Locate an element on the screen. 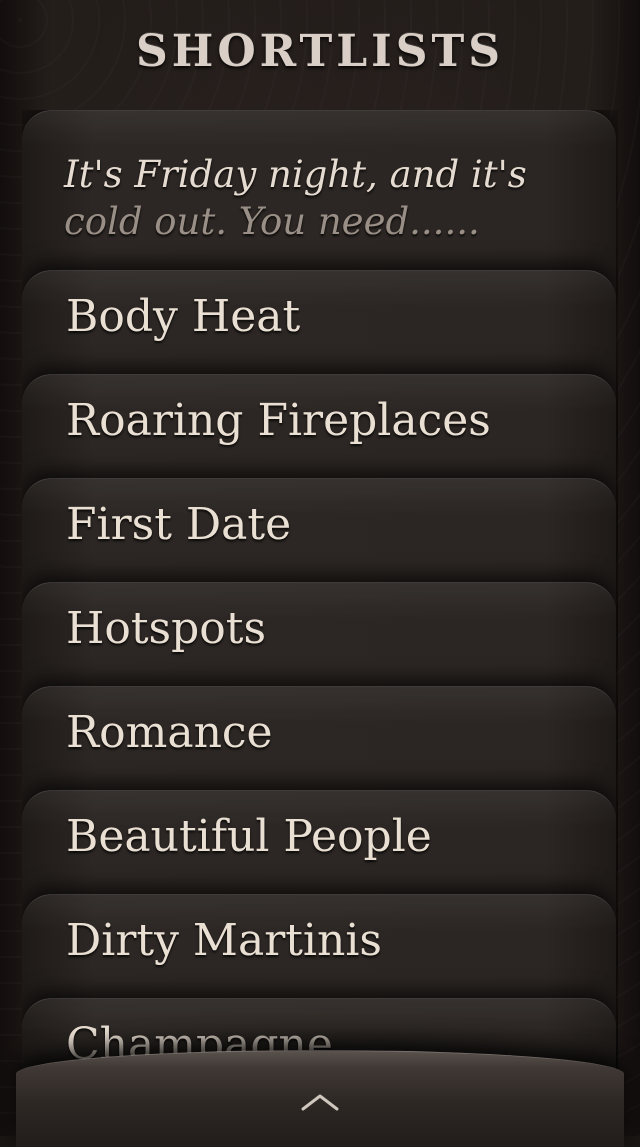  shortlist-item-label: Beautiful People is located at coordinates (249, 836).